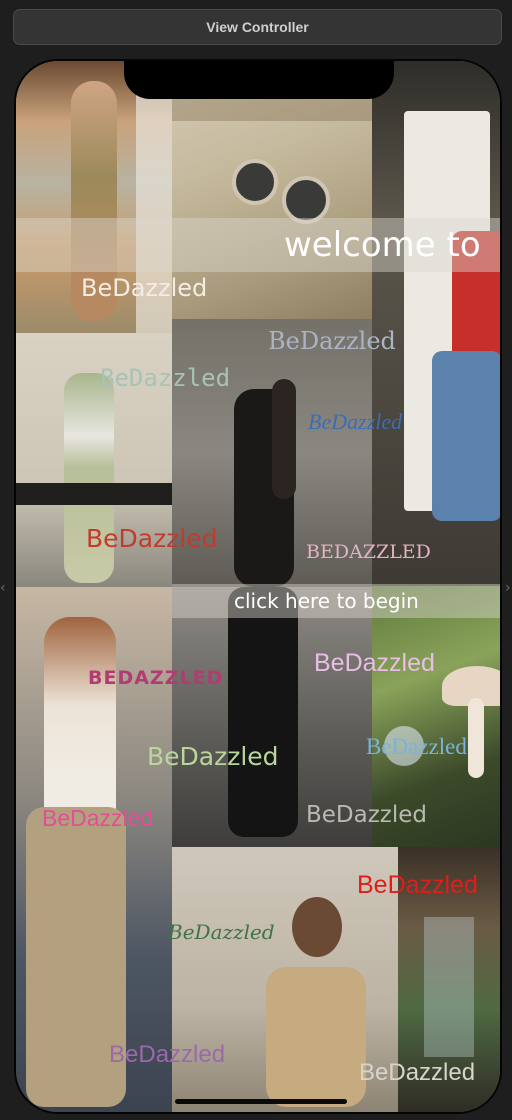 This screenshot has height=1120, width=512. Describe the element at coordinates (417, 885) in the screenshot. I see `brand-text-13: BeDazzled` at that location.